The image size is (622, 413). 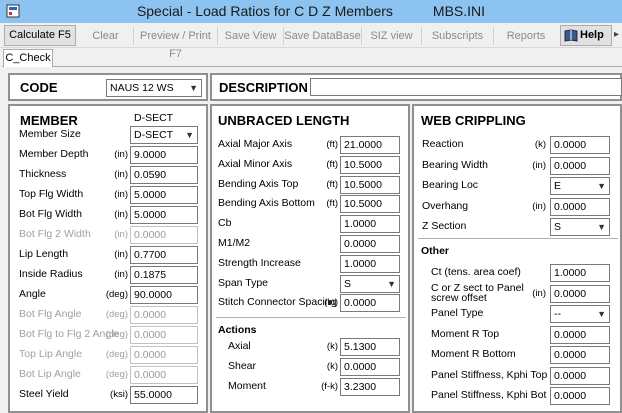 What do you see at coordinates (558, 186) in the screenshot?
I see `field-select-value: E` at bounding box center [558, 186].